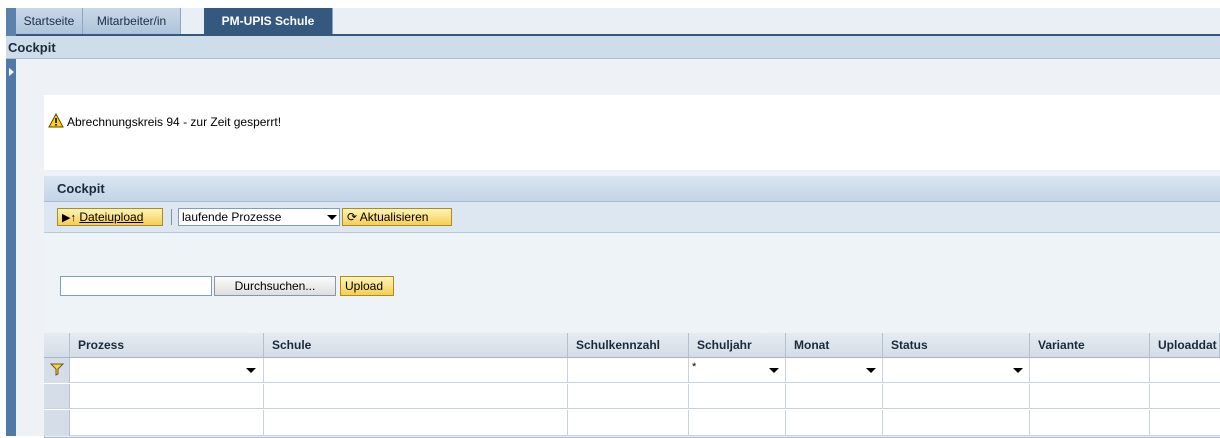 Image resolution: width=1220 pixels, height=438 pixels. I want to click on select-all-header, so click(57, 345).